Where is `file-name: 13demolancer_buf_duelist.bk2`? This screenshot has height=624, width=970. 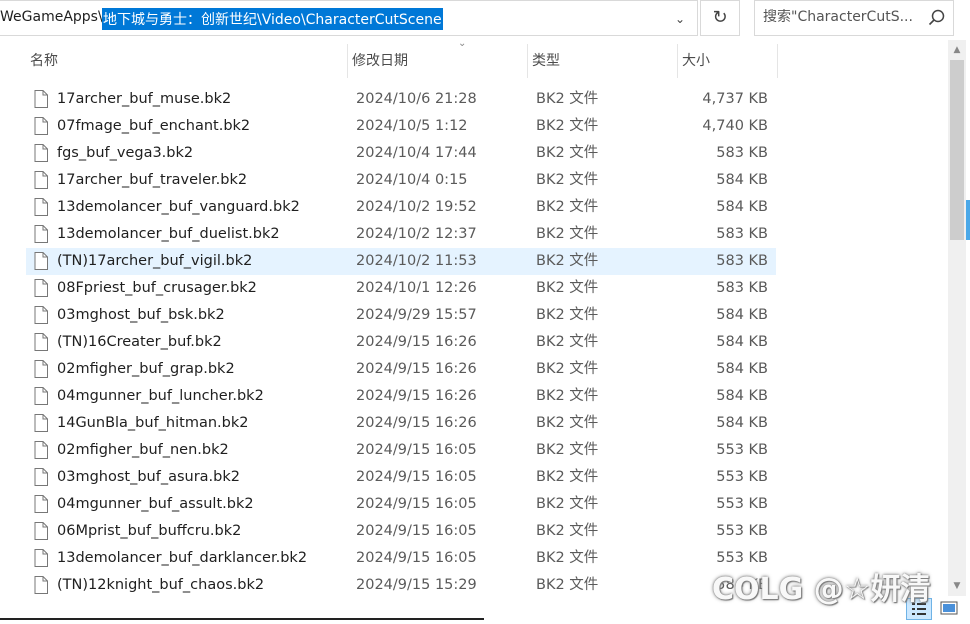
file-name: 13demolancer_buf_duelist.bk2 is located at coordinates (168, 234).